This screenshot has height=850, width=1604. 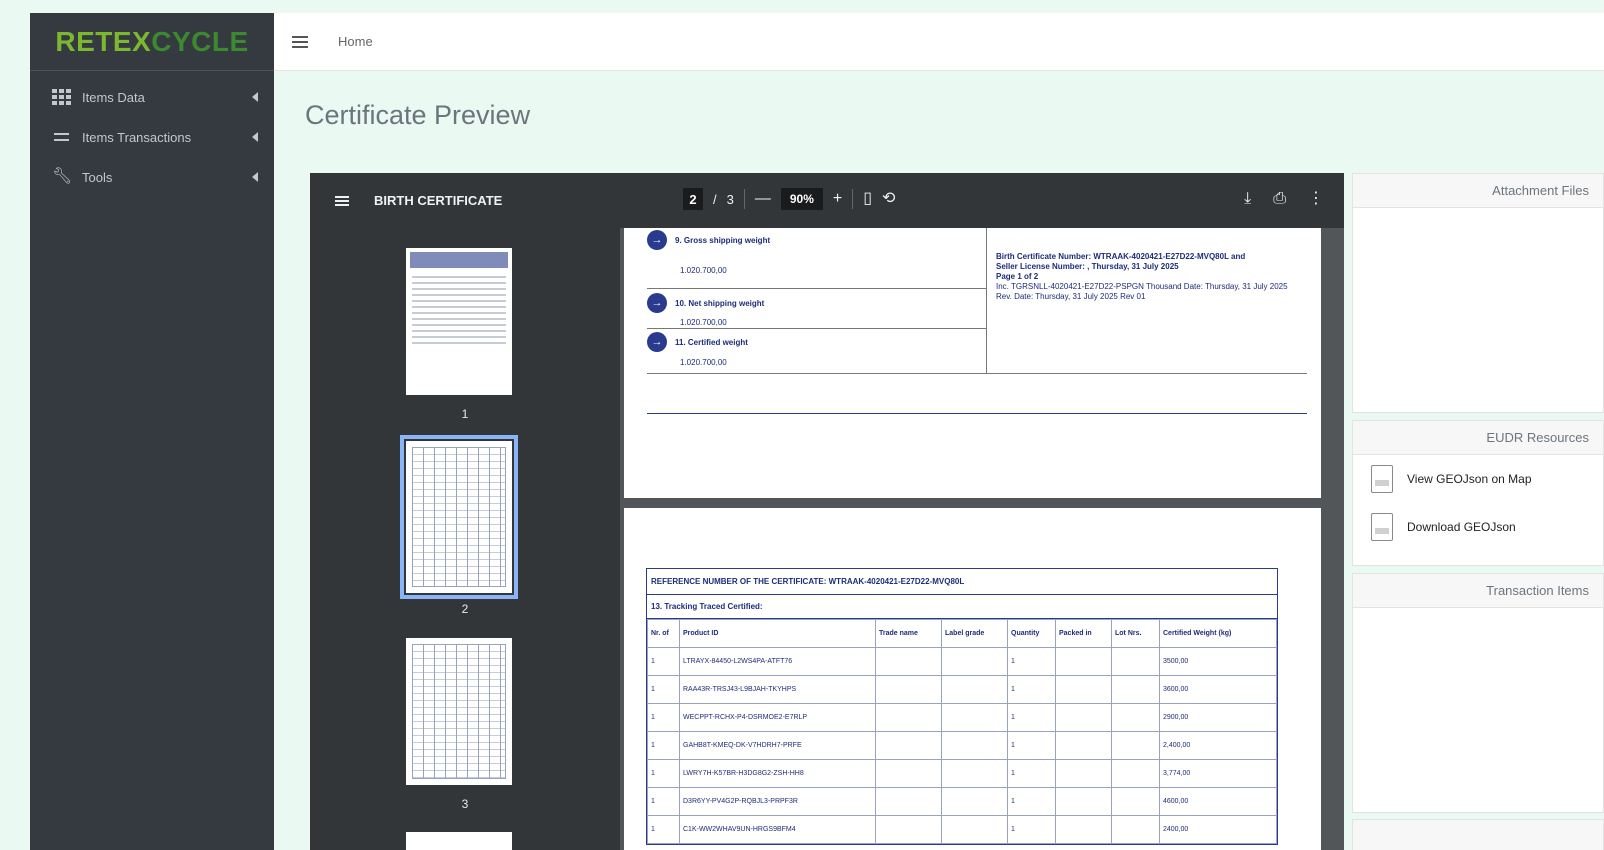 I want to click on zoom-input: 90%, so click(x=801, y=199).